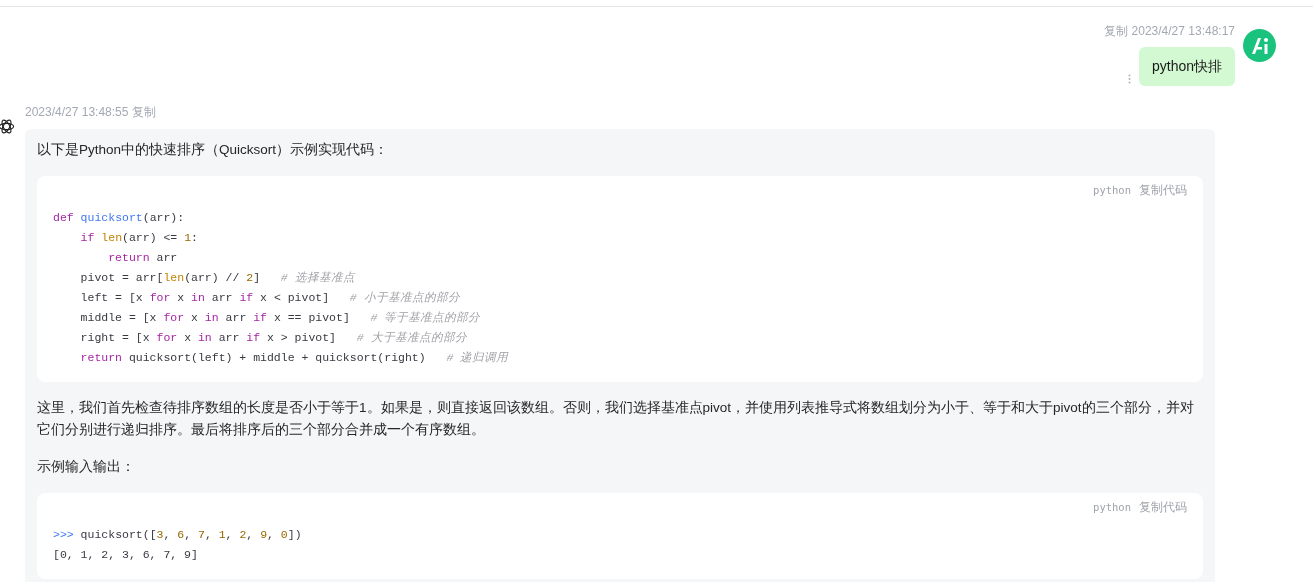 The image size is (1313, 582). What do you see at coordinates (294, 358) in the screenshot?
I see `code-line: return quicksort(left) + middle + quicksort(right) # 递归调用` at bounding box center [294, 358].